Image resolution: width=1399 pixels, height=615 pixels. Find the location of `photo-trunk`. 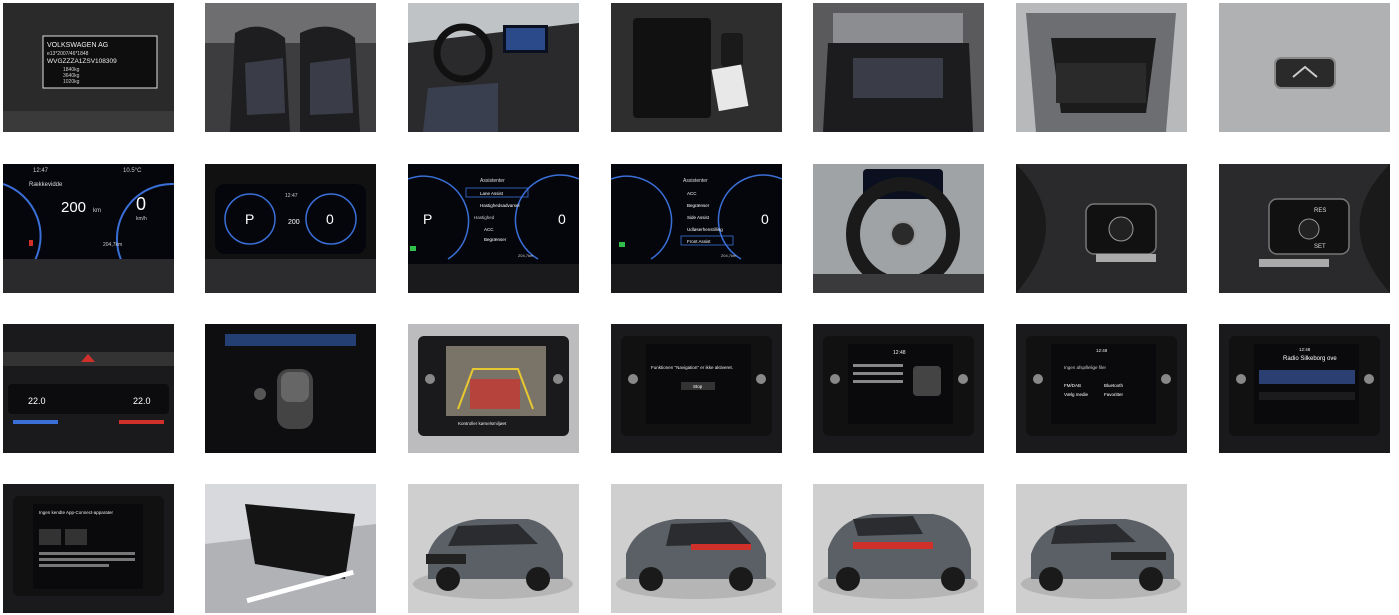

photo-trunk is located at coordinates (1101, 67).